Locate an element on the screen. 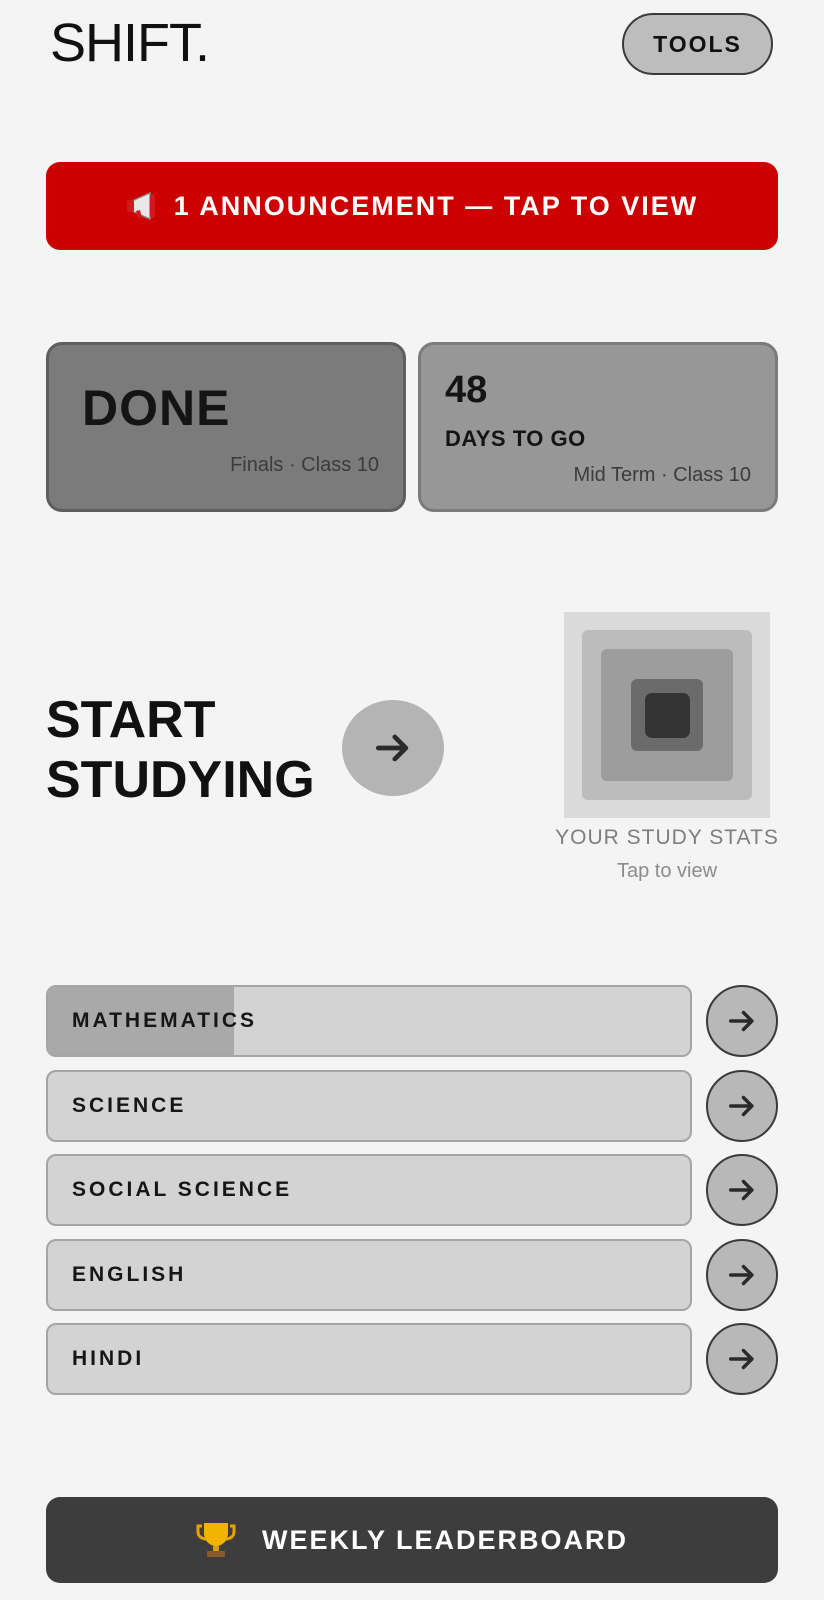 Image resolution: width=824 pixels, height=1600 pixels. stats-square-core is located at coordinates (667, 715).